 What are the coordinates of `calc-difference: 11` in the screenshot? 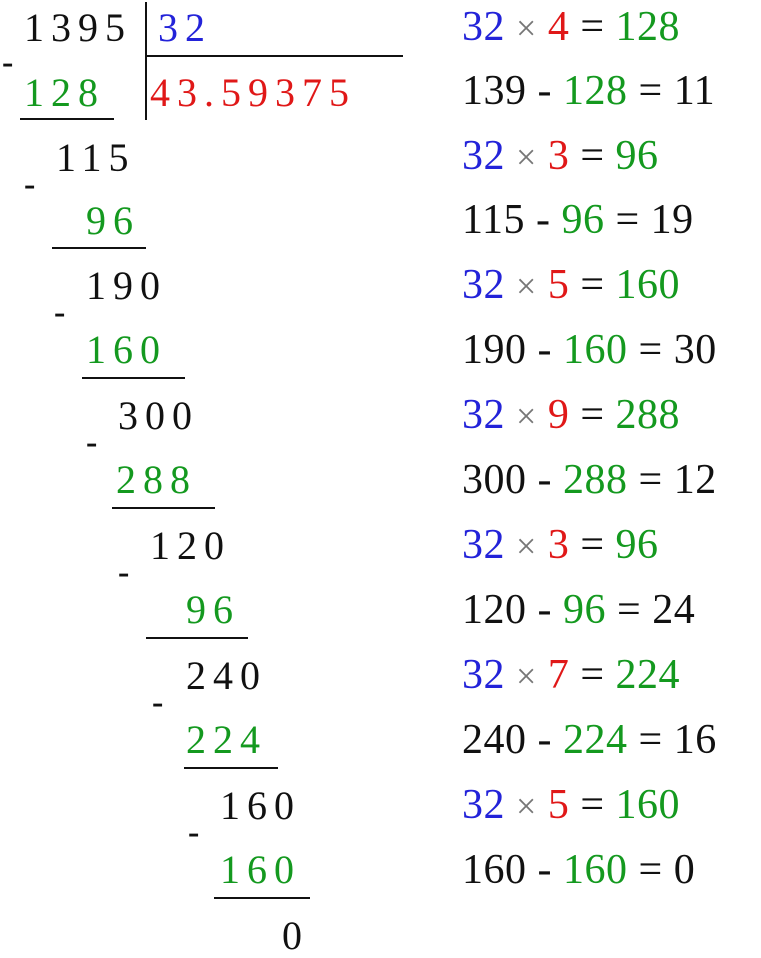 It's located at (694, 91).